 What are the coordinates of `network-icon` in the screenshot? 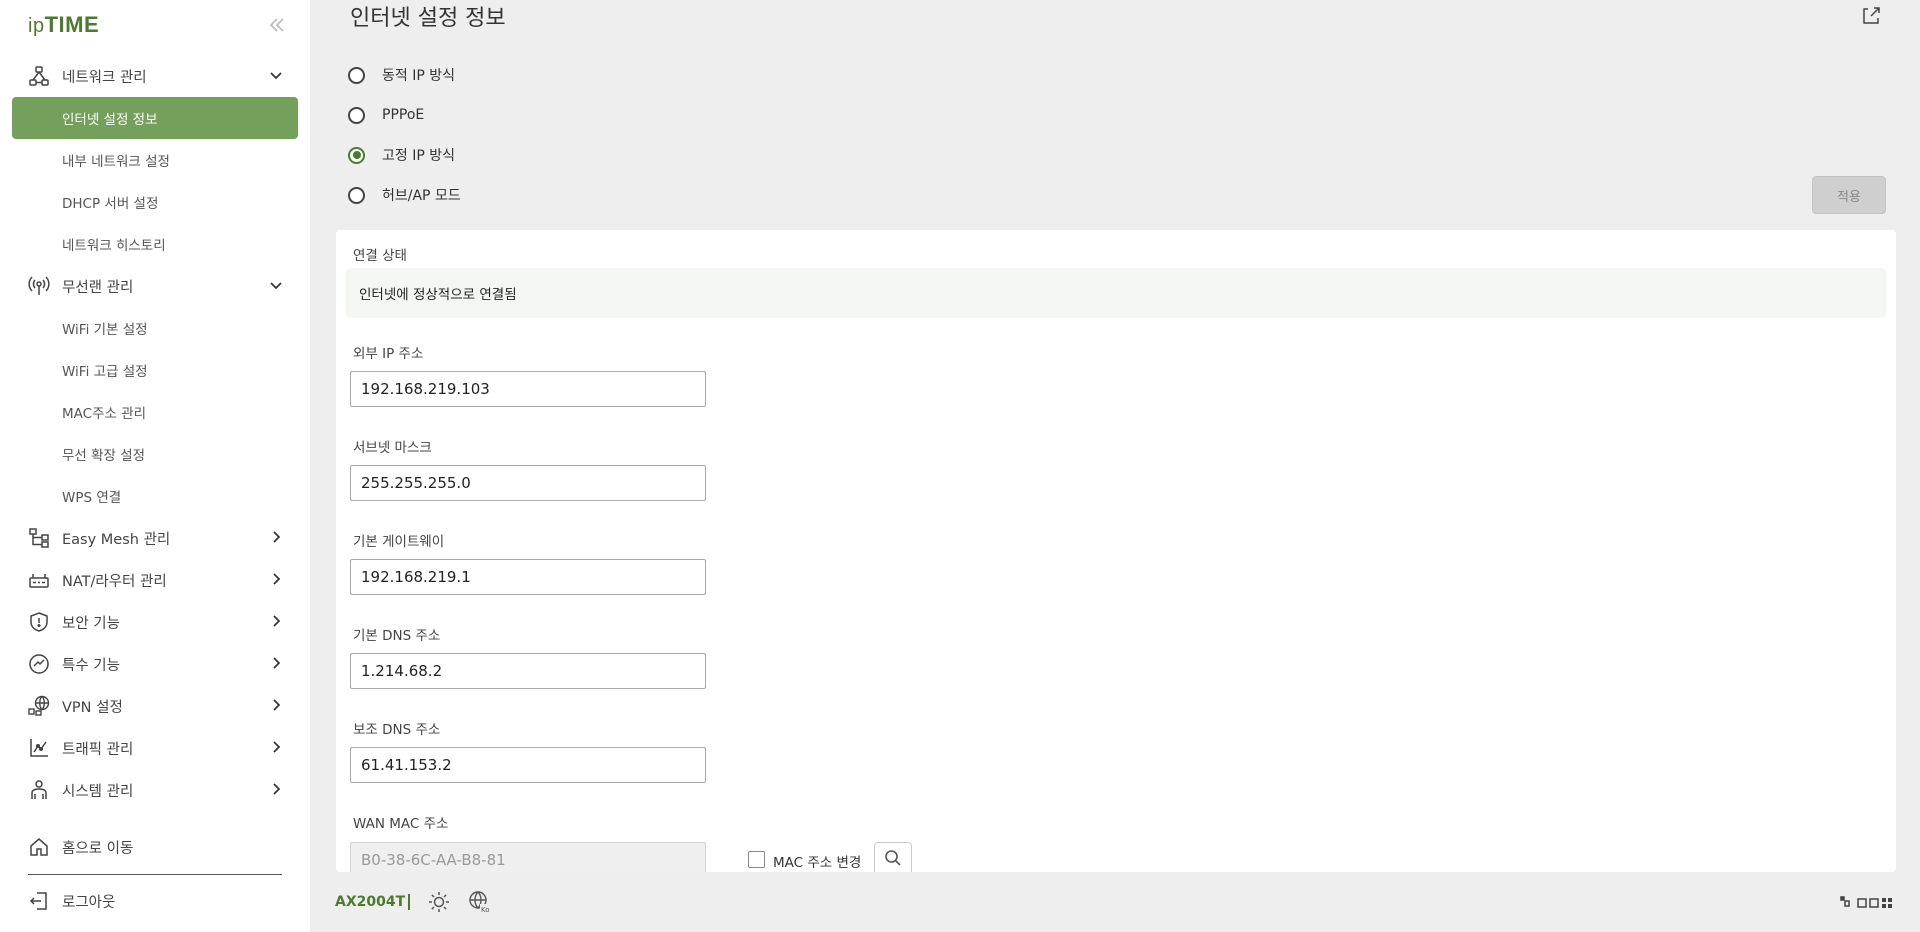 It's located at (39, 76).